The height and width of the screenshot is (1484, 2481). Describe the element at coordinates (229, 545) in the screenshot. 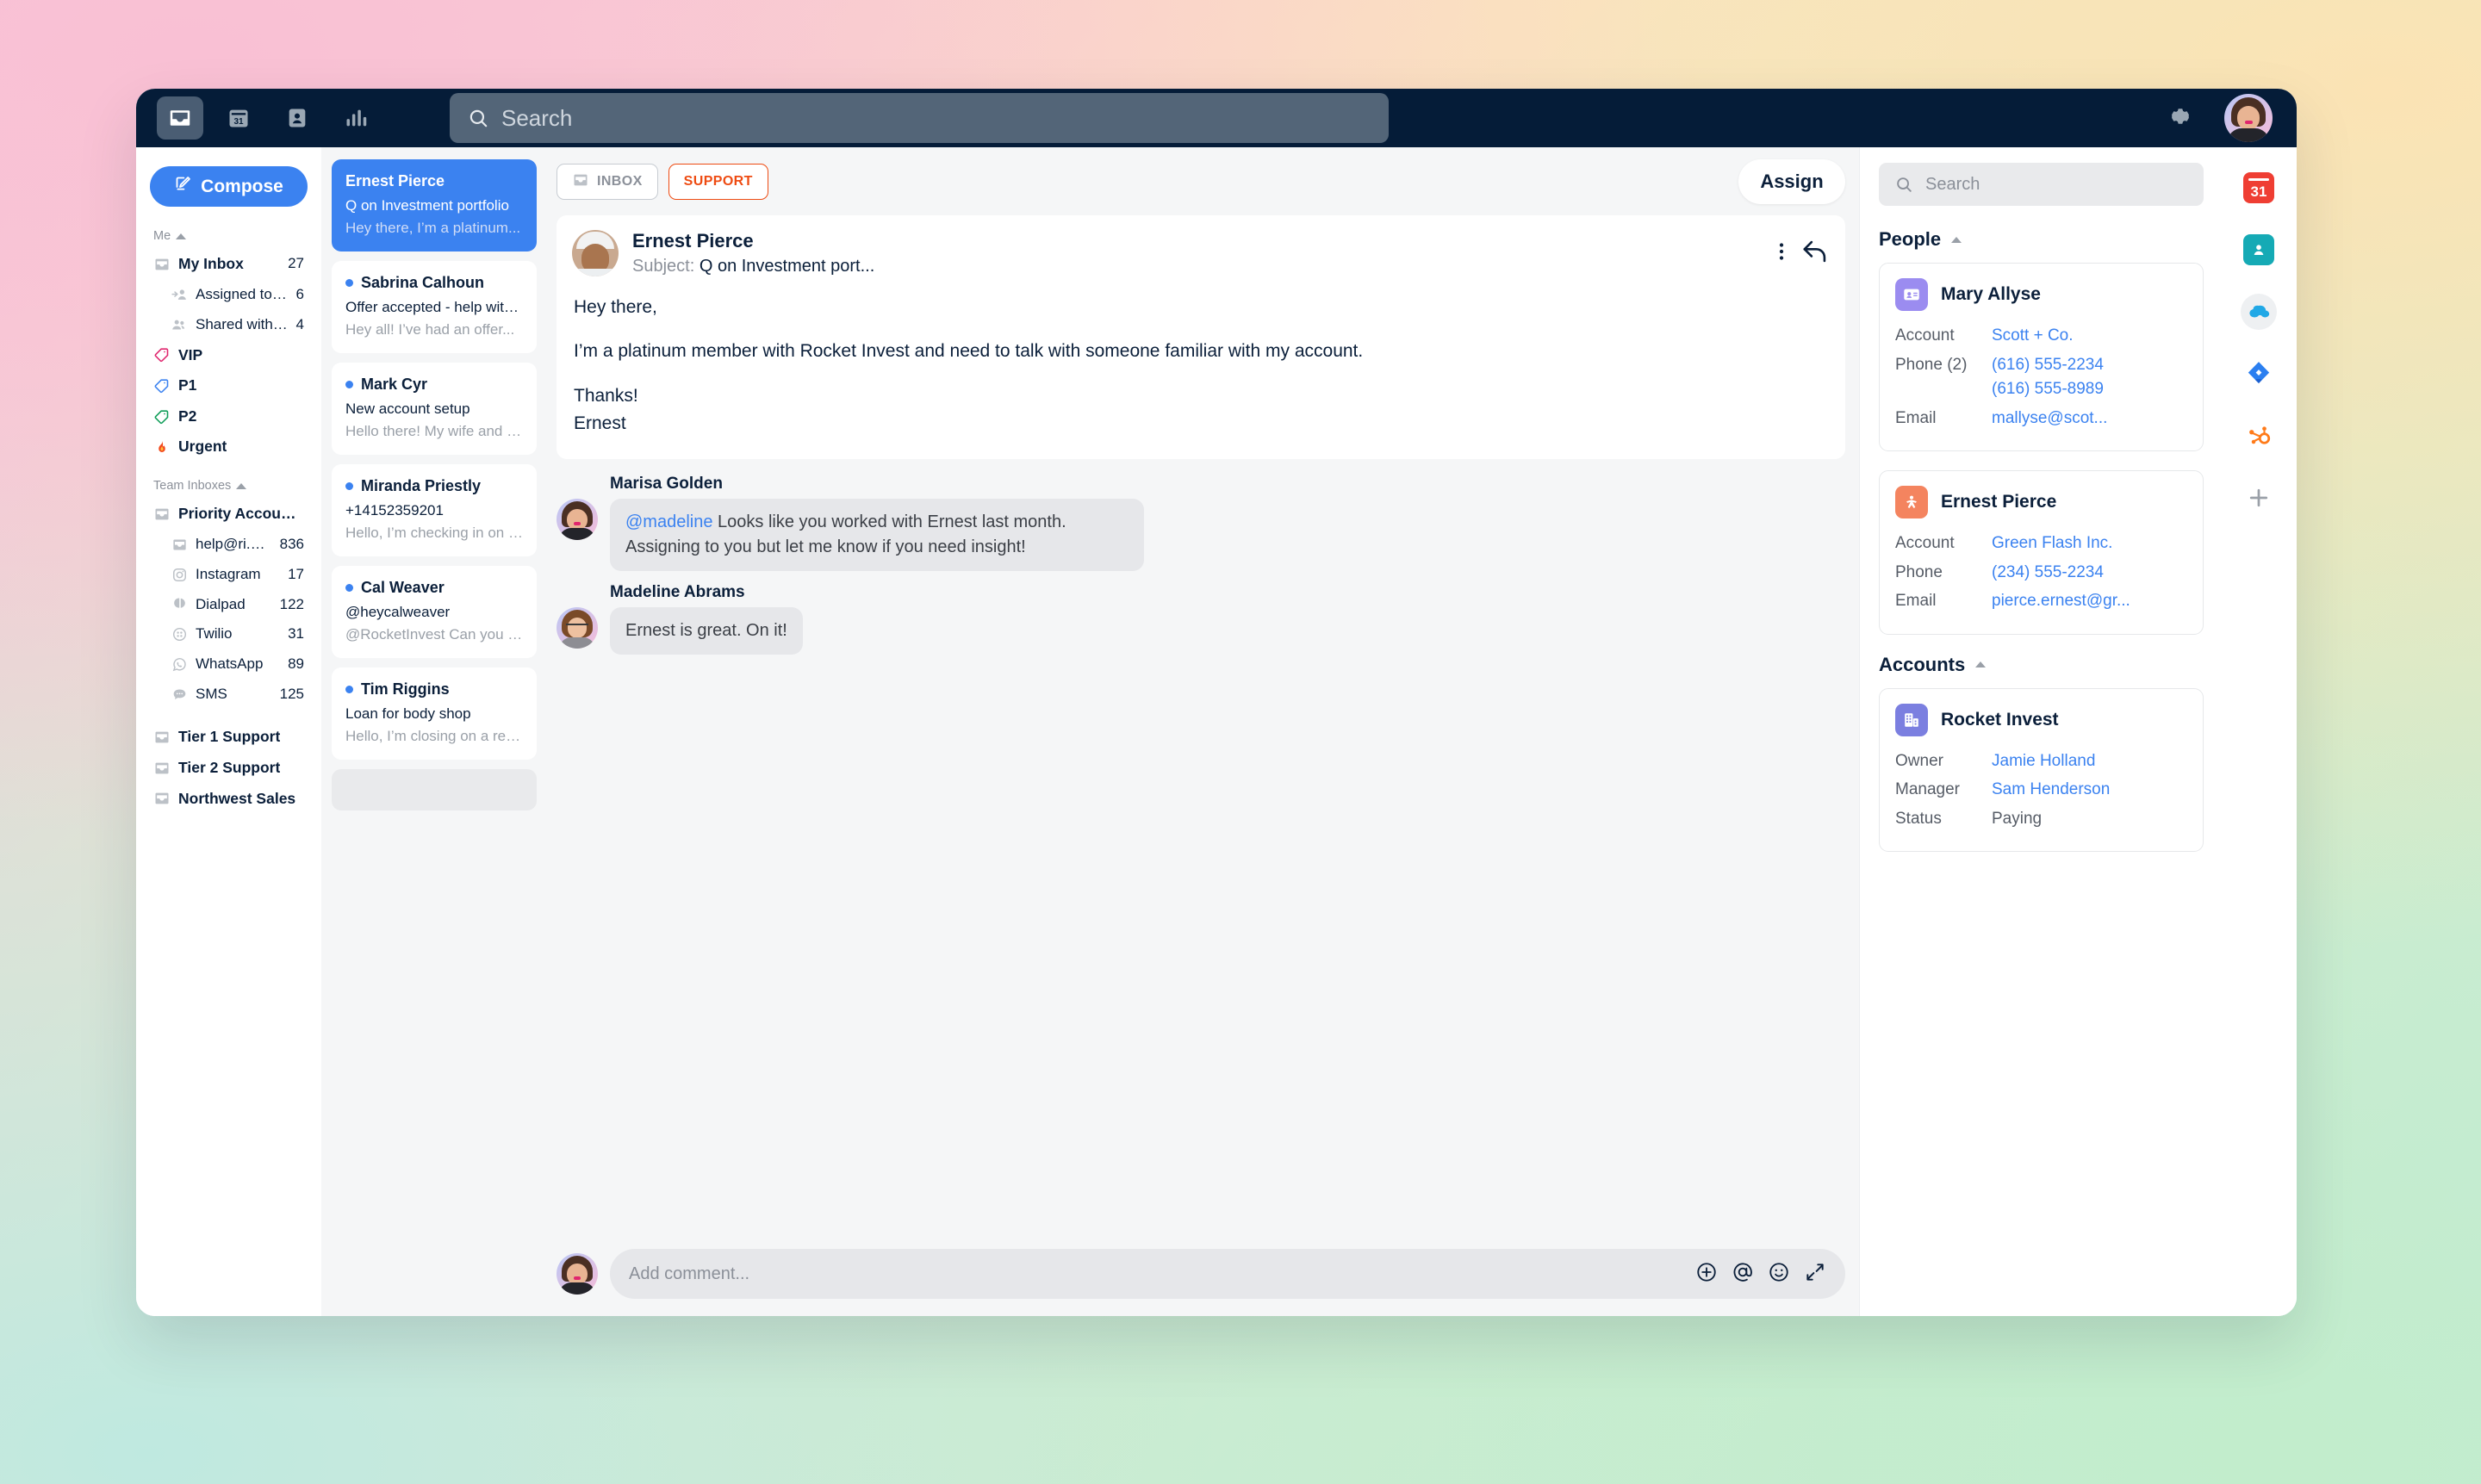

I see `sidebar-item-help-email: help@ri.com 836` at that location.